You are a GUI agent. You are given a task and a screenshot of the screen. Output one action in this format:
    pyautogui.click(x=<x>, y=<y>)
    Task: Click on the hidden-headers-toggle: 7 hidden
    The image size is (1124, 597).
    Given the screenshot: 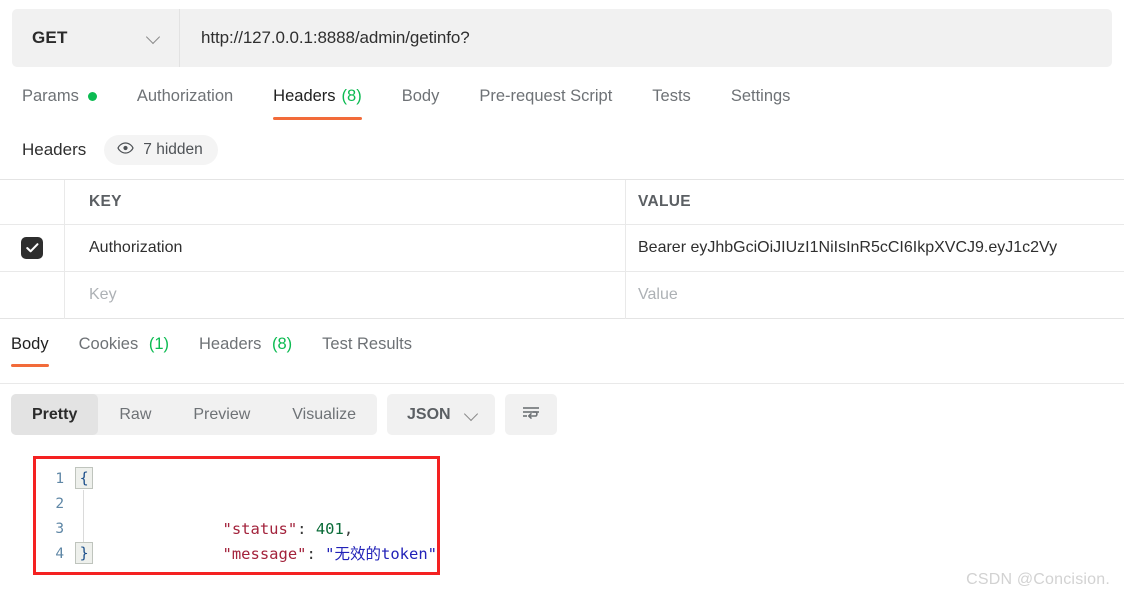 What is the action you would take?
    pyautogui.click(x=161, y=150)
    